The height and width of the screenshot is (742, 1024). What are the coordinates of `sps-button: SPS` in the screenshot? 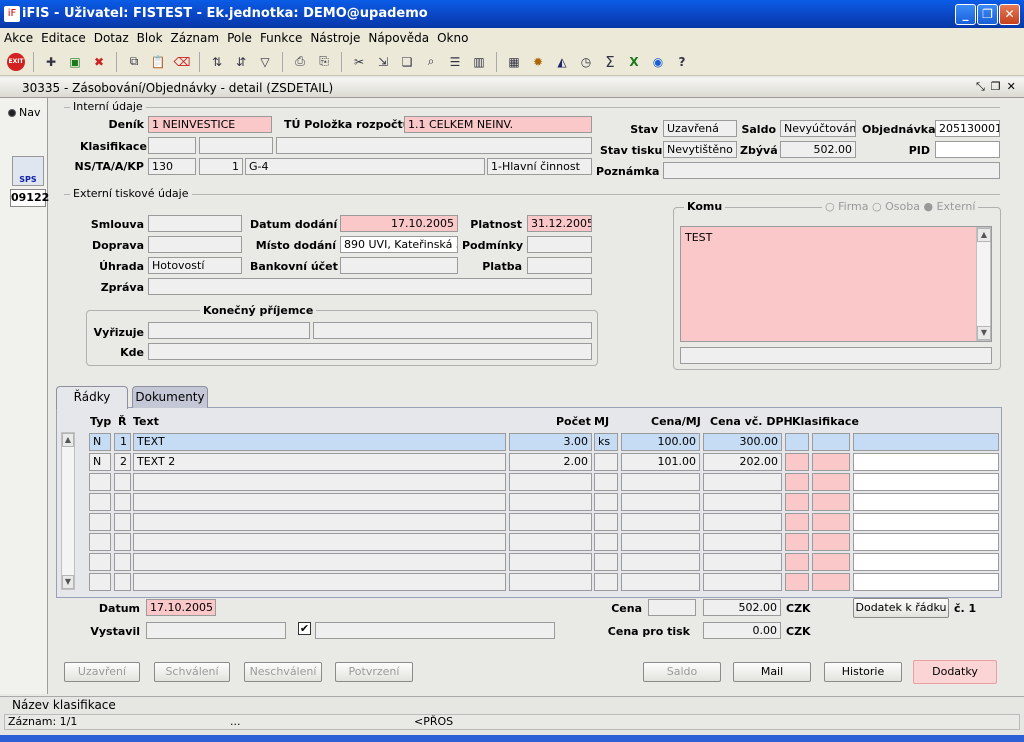 It's located at (28, 171).